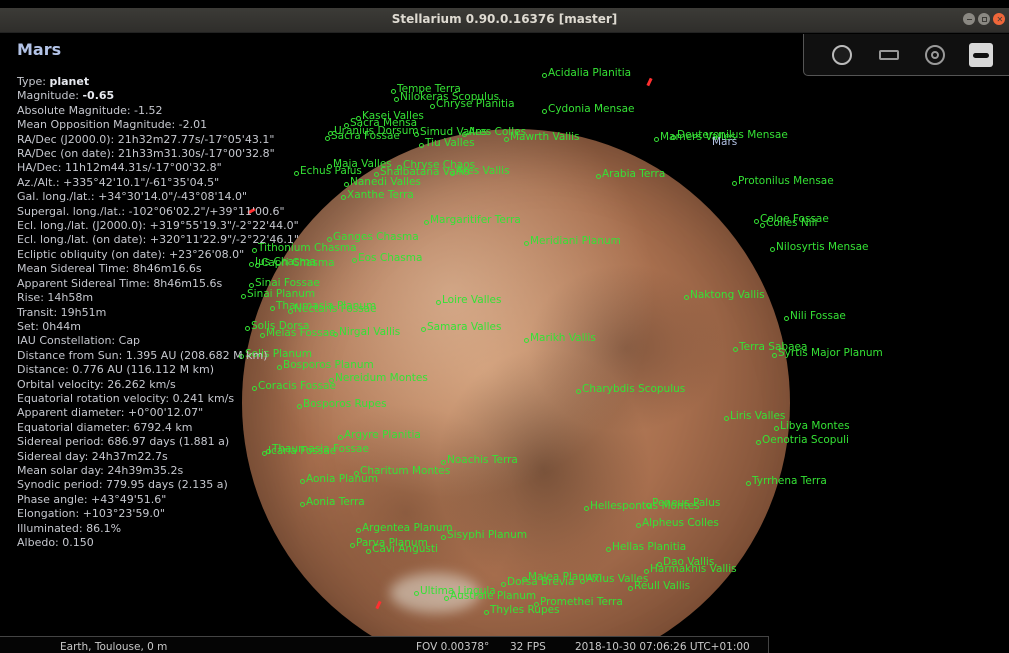 This screenshot has height=653, width=1009. I want to click on surface-feature-label: Argyre Planitia, so click(379, 435).